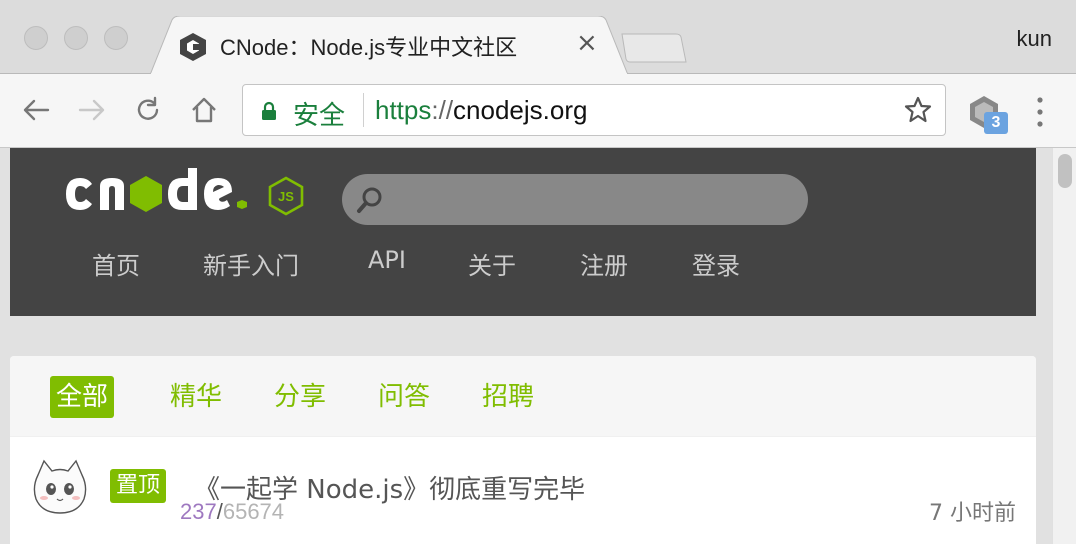 The image size is (1076, 544). I want to click on browser-tab-active: CNode：Node.js专业中文社区 ×, so click(389, 45).